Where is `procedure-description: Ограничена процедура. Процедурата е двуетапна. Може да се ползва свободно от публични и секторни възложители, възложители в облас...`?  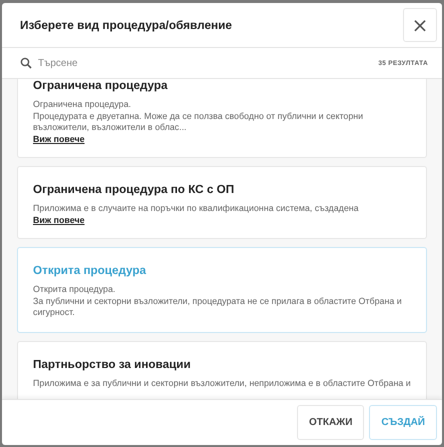
procedure-description: Ограничена процедура. Процедурата е двуетапна. Може да се ползва свободно от публични и секторни възложители, възложители в облас... is located at coordinates (198, 116).